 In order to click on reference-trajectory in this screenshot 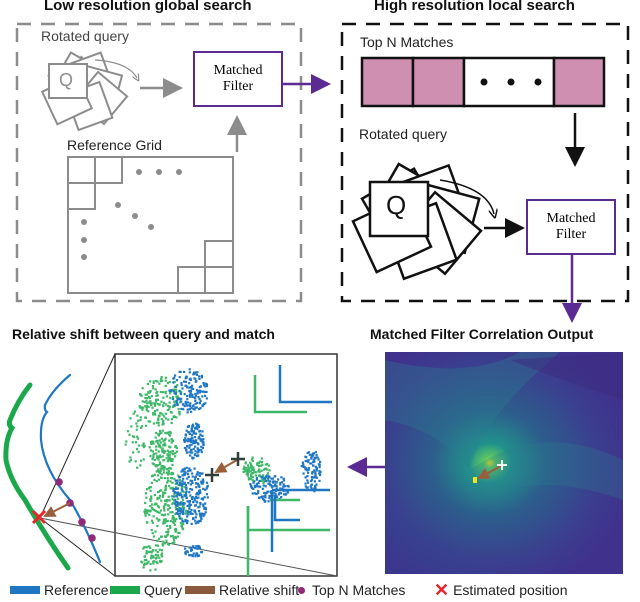, I will do `click(70, 468)`.